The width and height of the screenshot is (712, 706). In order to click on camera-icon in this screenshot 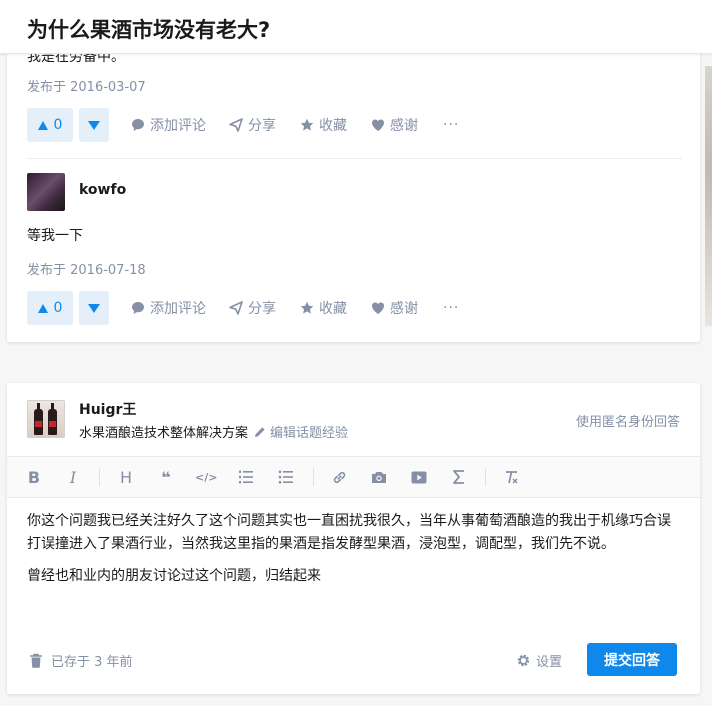, I will do `click(379, 477)`.